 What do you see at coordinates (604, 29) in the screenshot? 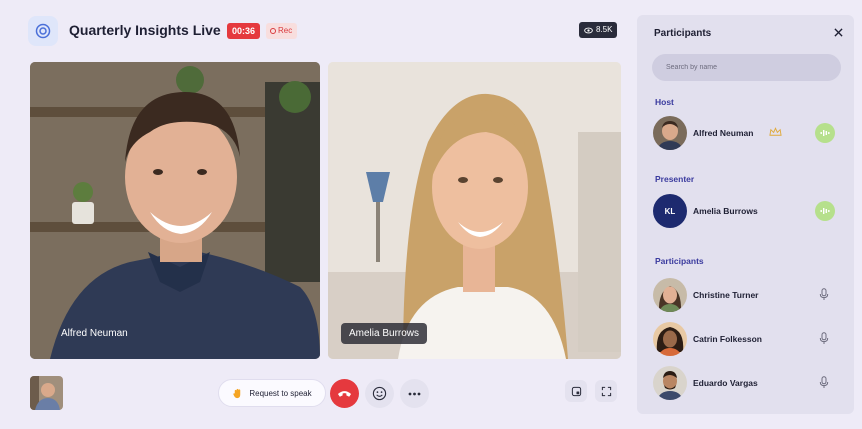
I see `viewer-count: 8.5K` at bounding box center [604, 29].